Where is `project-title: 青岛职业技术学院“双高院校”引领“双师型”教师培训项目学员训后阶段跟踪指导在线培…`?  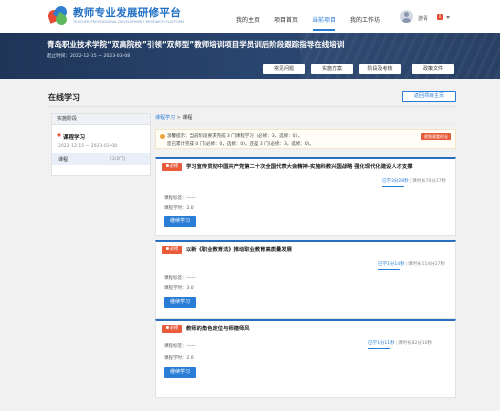
project-title: 青岛职业技术学院“双高院校”引领“双师型”教师培训项目学员训后阶段跟踪指导在线培… is located at coordinates (196, 44).